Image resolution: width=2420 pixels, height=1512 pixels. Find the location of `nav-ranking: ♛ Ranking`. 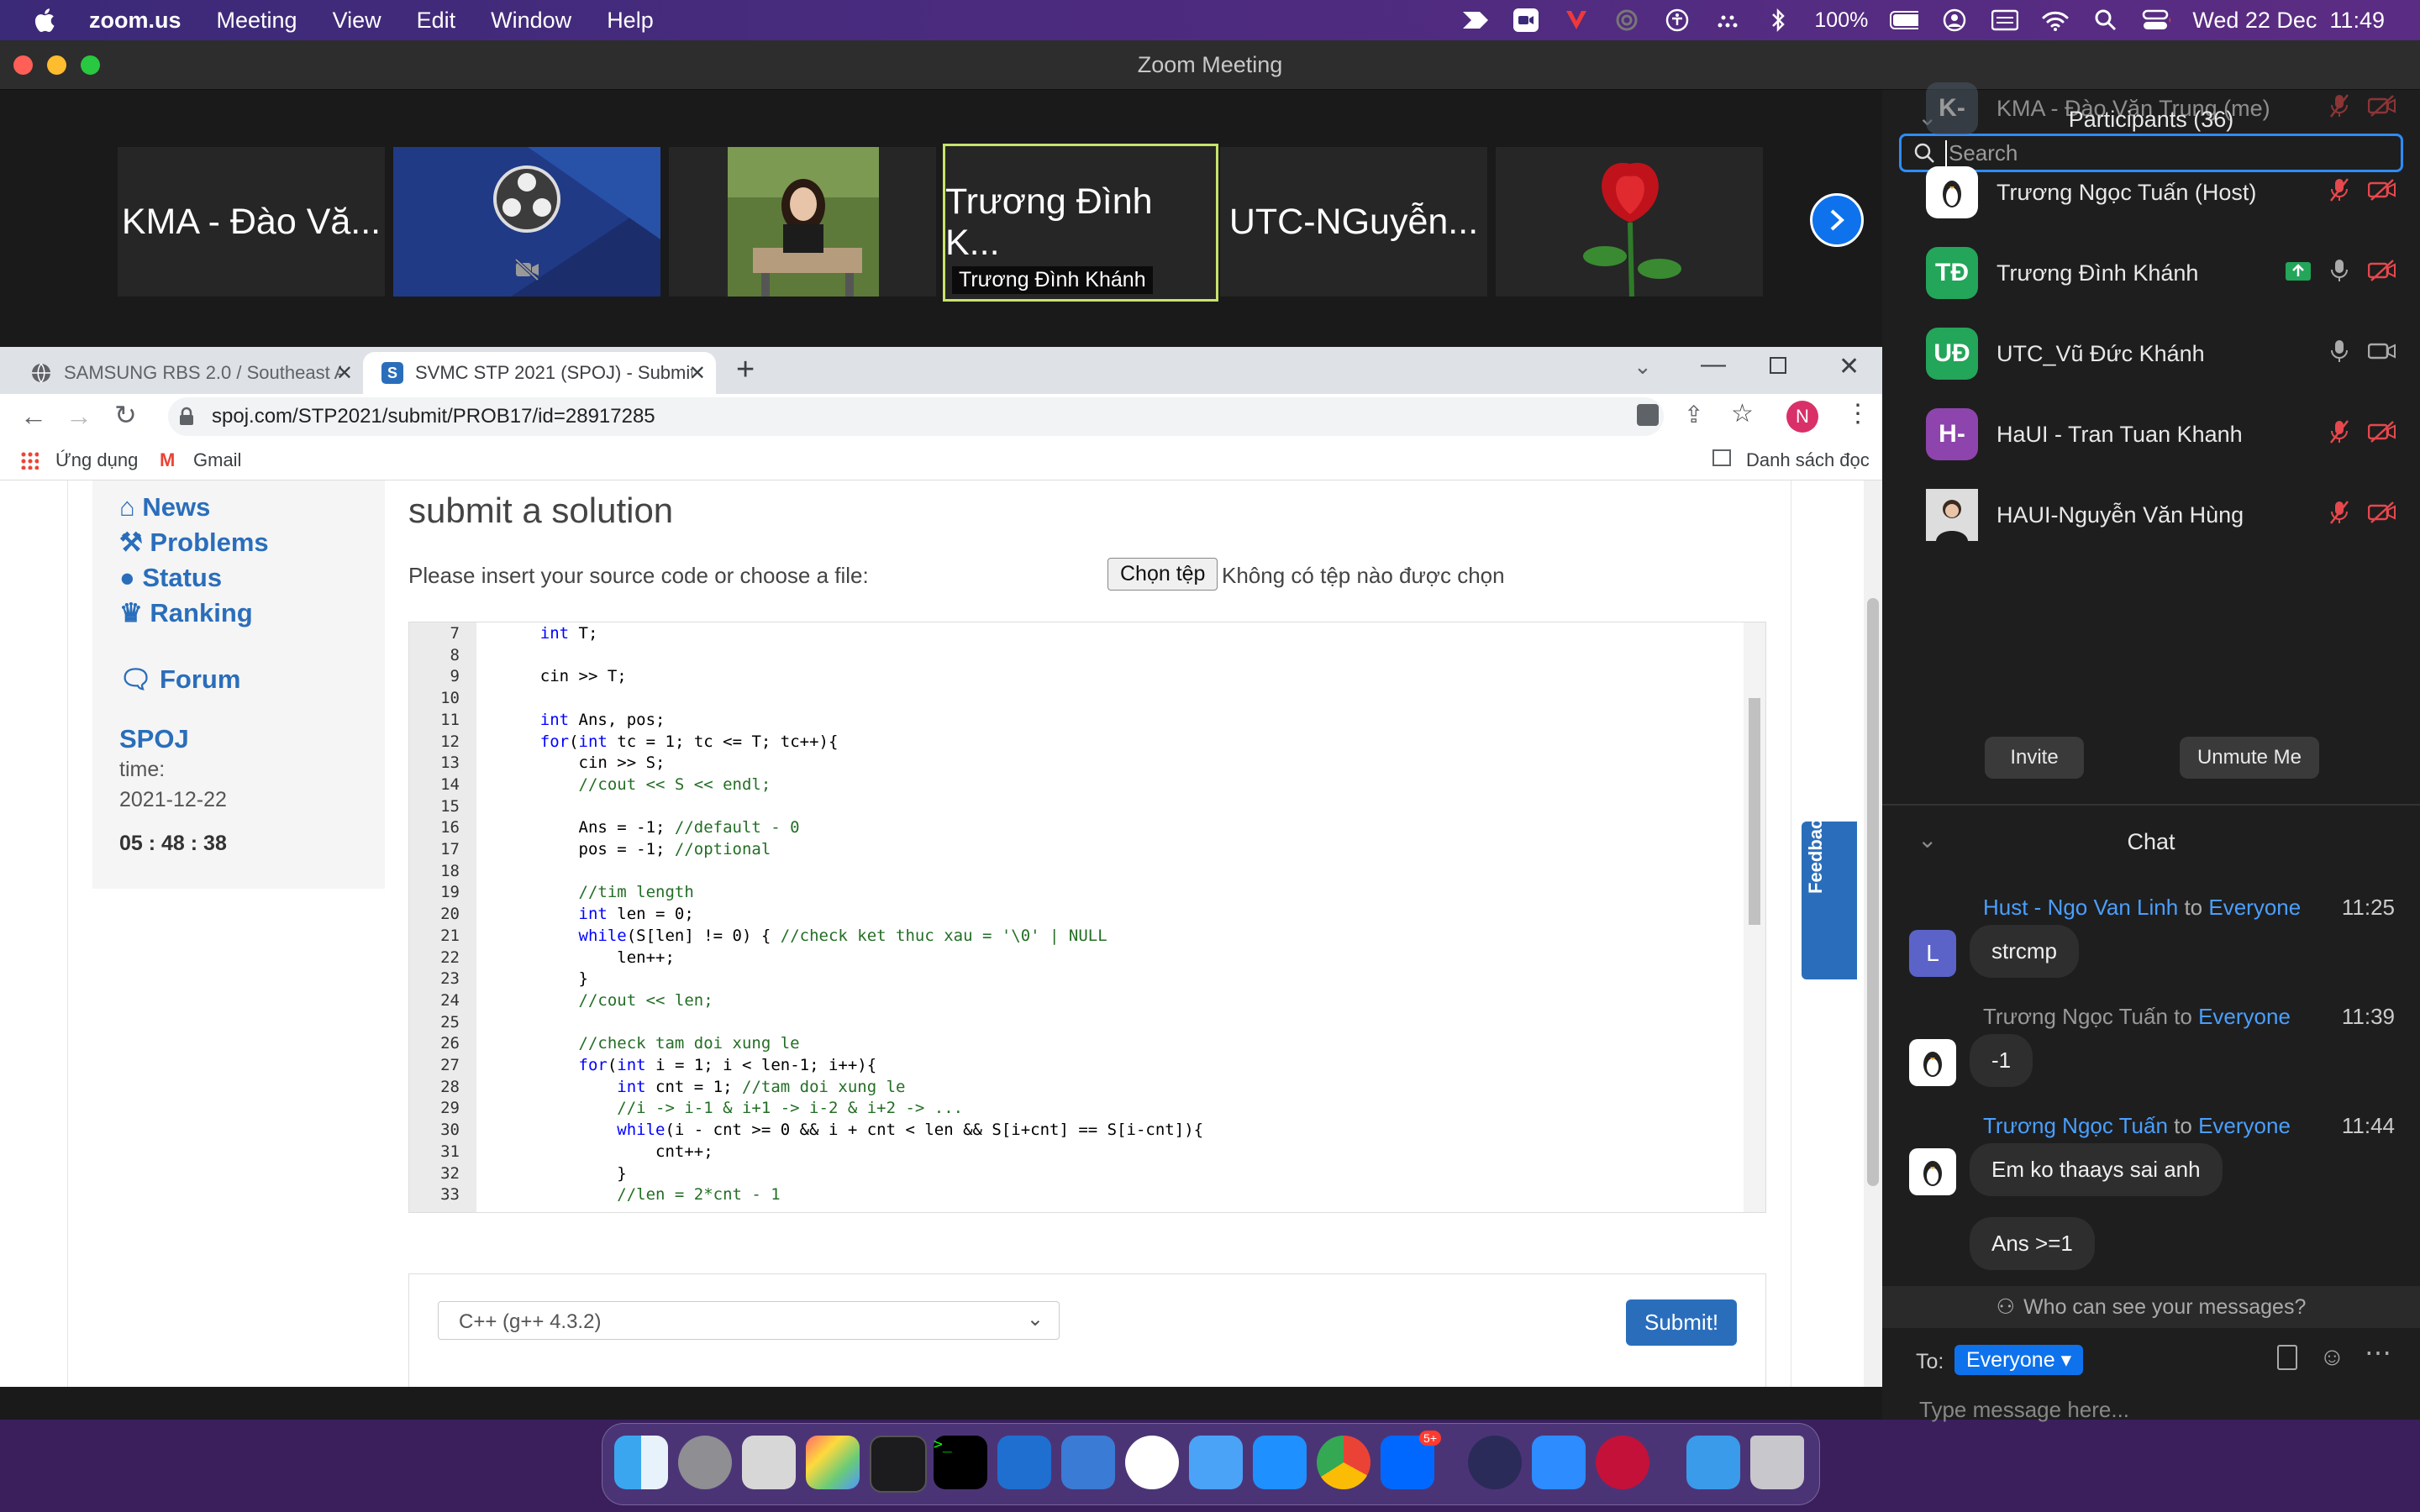

nav-ranking: ♛ Ranking is located at coordinates (186, 613).